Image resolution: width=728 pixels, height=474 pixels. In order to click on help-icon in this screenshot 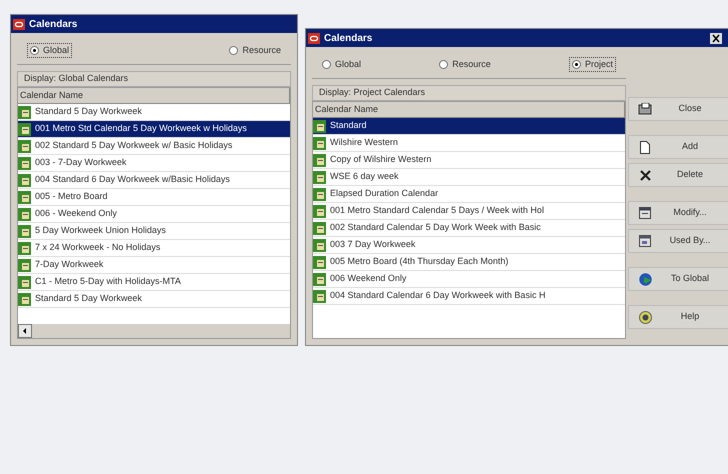, I will do `click(645, 317)`.